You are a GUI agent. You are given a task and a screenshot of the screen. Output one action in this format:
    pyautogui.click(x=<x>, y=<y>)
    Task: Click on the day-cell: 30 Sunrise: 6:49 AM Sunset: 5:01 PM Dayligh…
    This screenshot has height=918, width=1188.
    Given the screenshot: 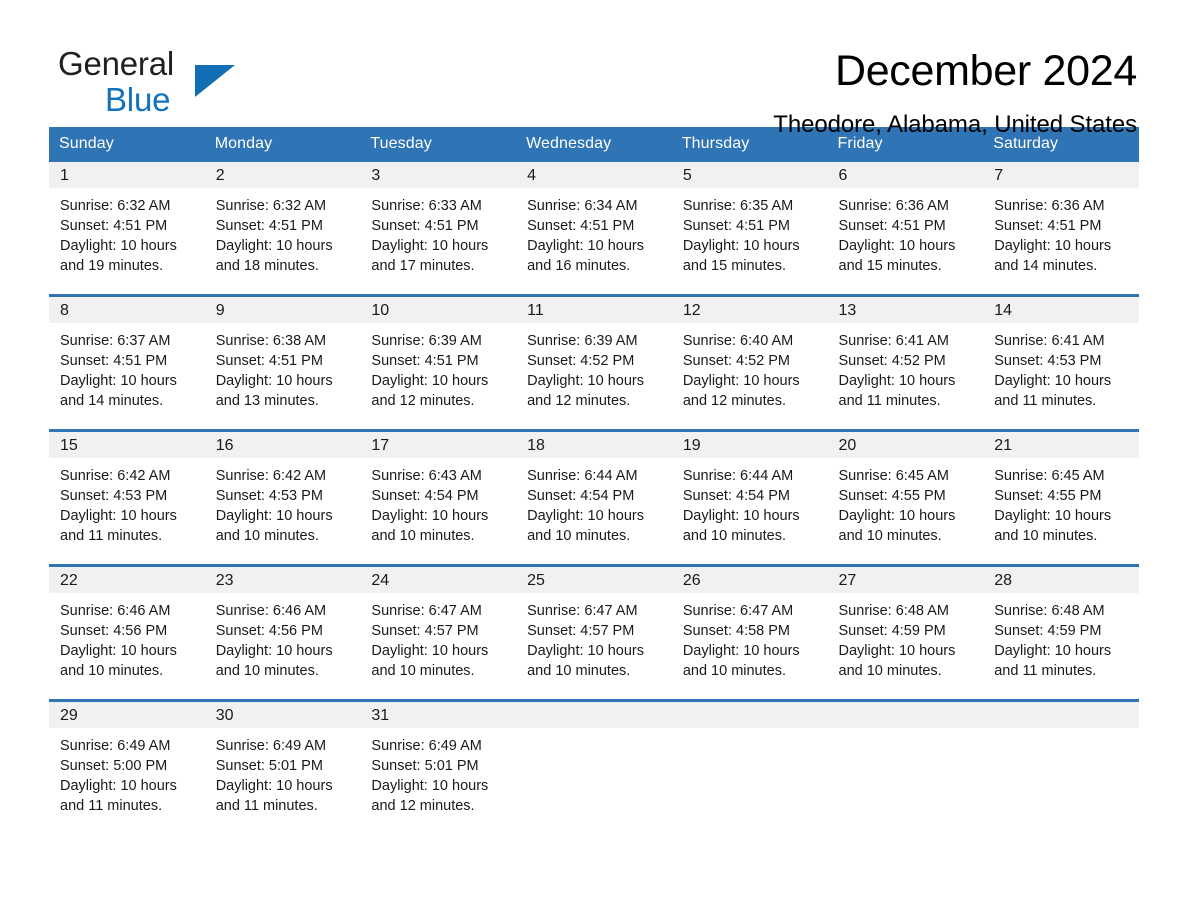 What is the action you would take?
    pyautogui.click(x=282, y=766)
    